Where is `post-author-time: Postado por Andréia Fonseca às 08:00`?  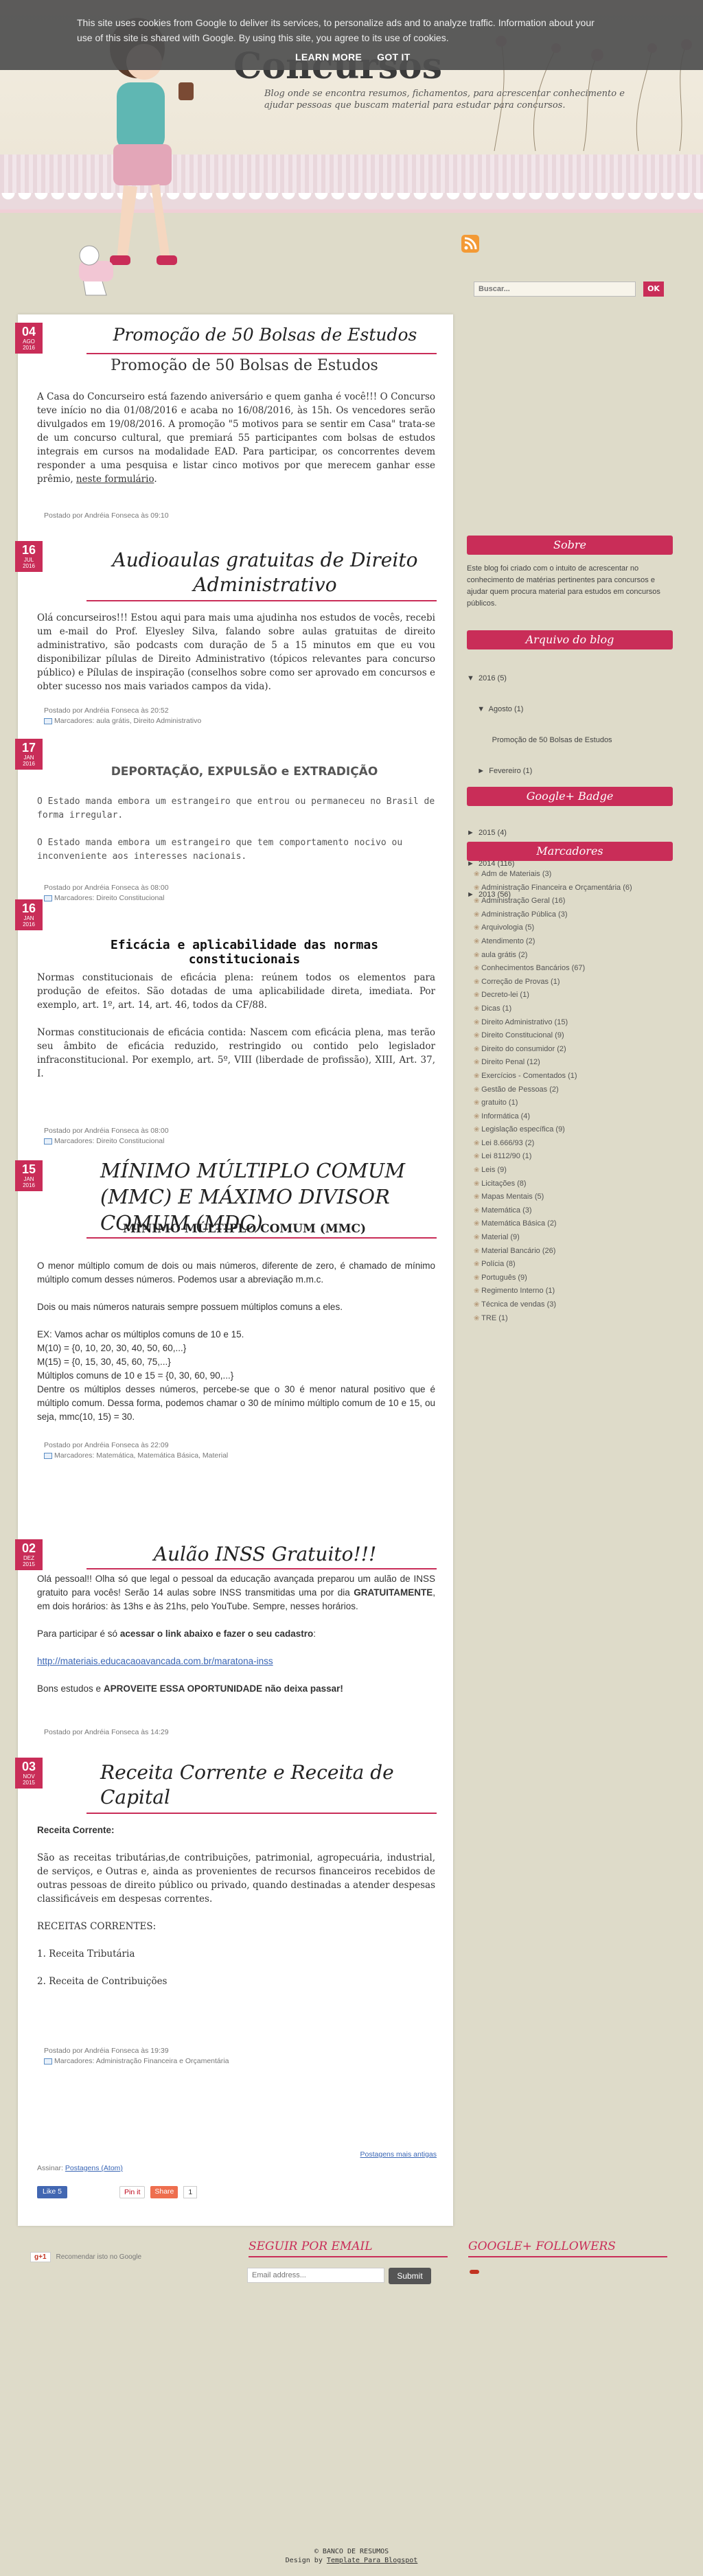
post-author-time: Postado por Andréia Fonseca às 08:00 is located at coordinates (107, 1131).